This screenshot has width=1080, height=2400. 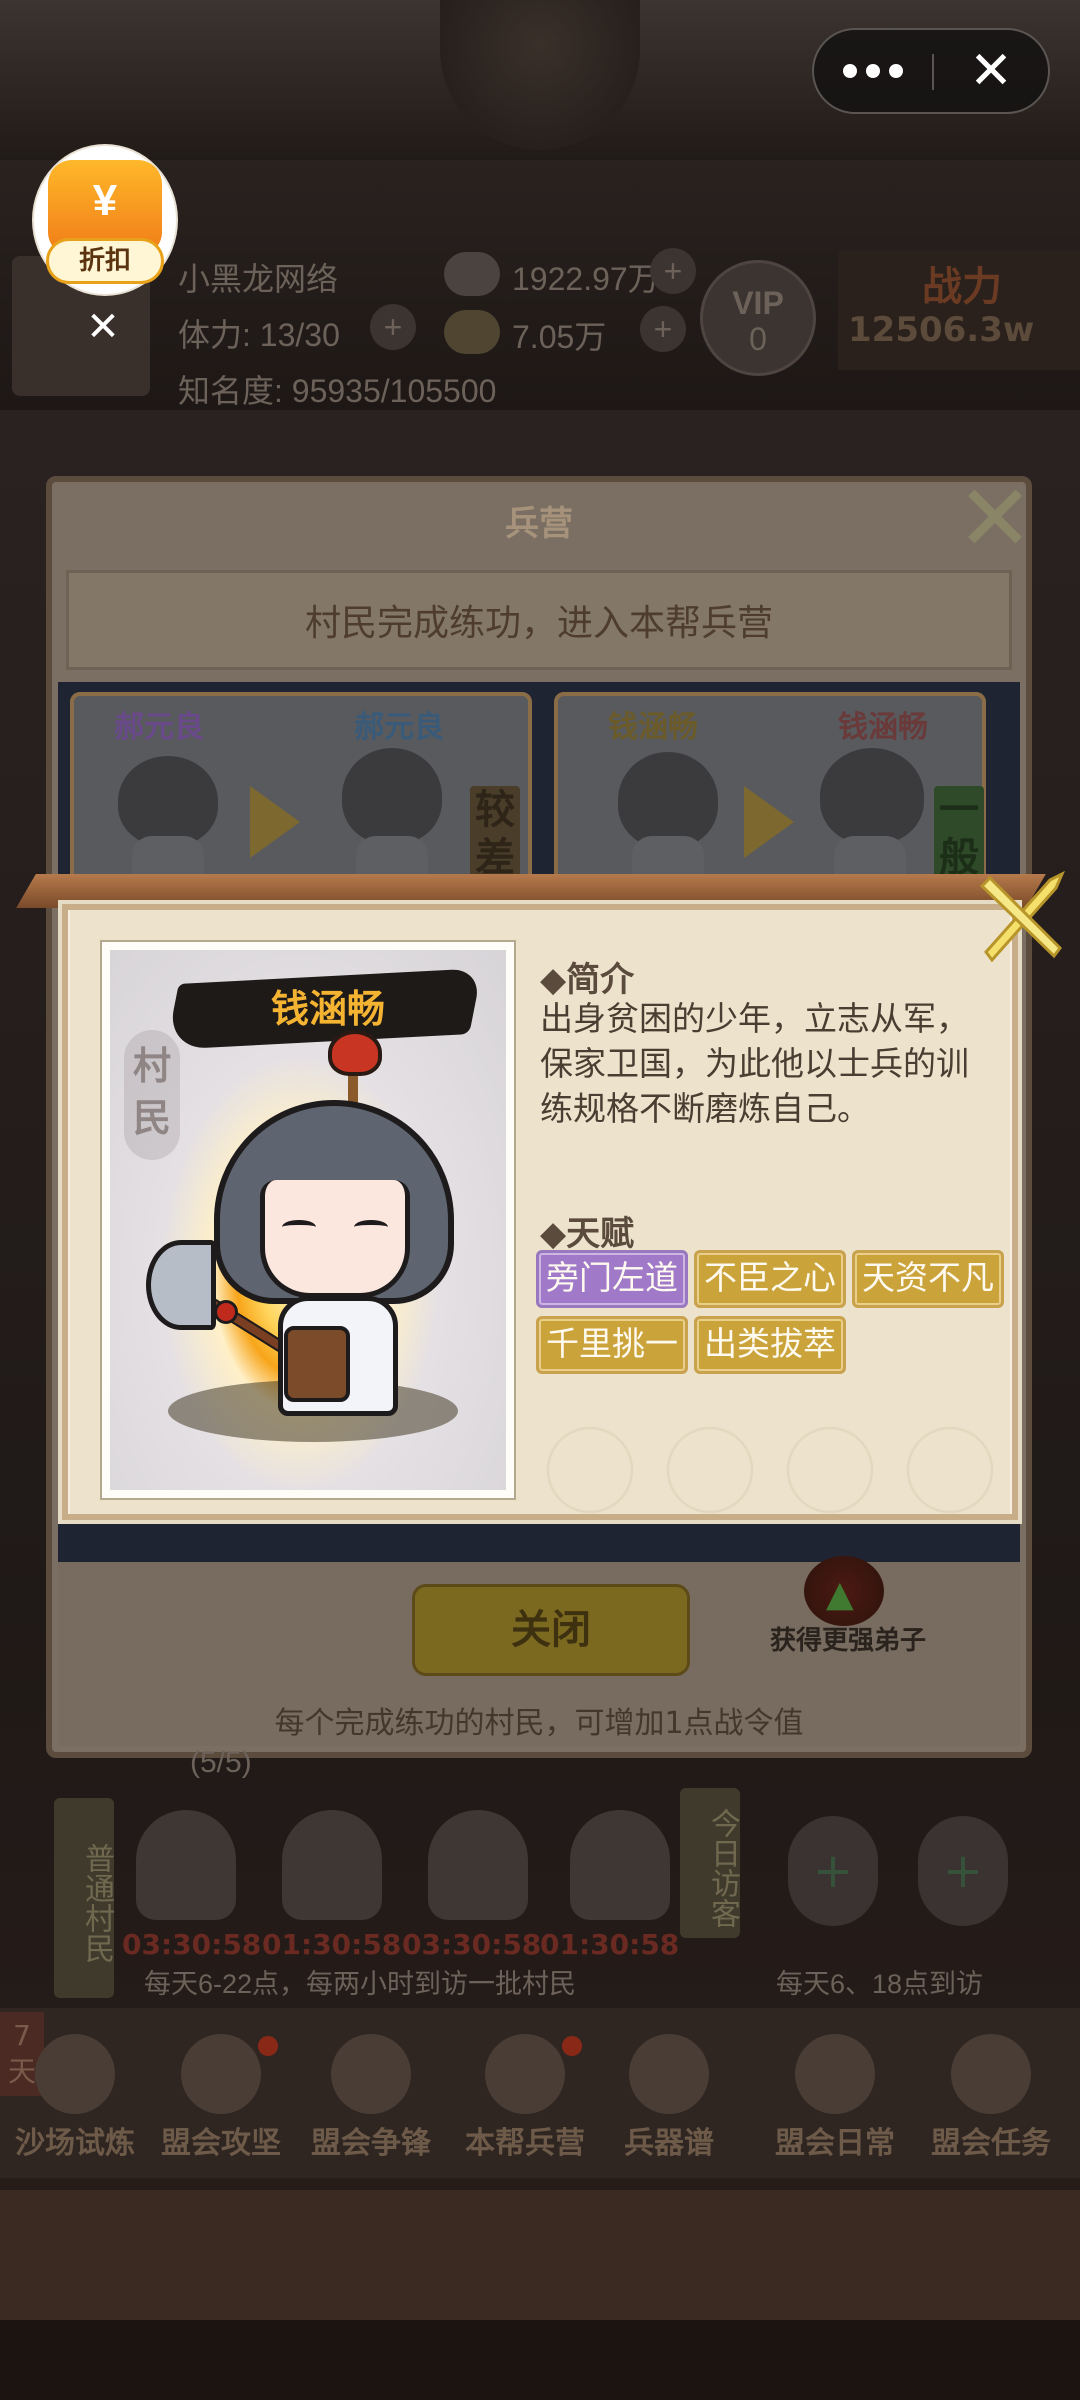 I want to click on talent-tag: 天资不凡, so click(x=928, y=1279).